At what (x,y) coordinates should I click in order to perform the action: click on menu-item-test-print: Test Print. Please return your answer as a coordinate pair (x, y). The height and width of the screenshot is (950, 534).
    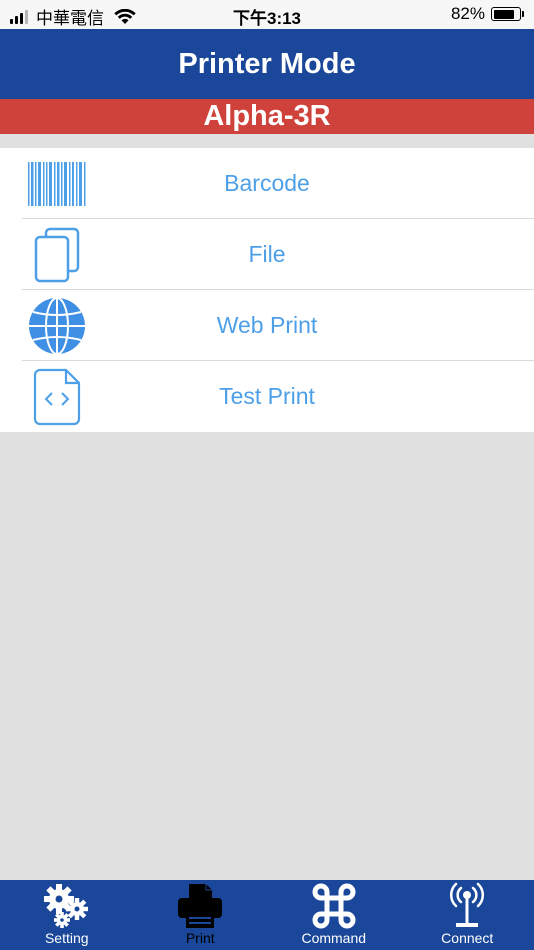
    Looking at the image, I should click on (267, 396).